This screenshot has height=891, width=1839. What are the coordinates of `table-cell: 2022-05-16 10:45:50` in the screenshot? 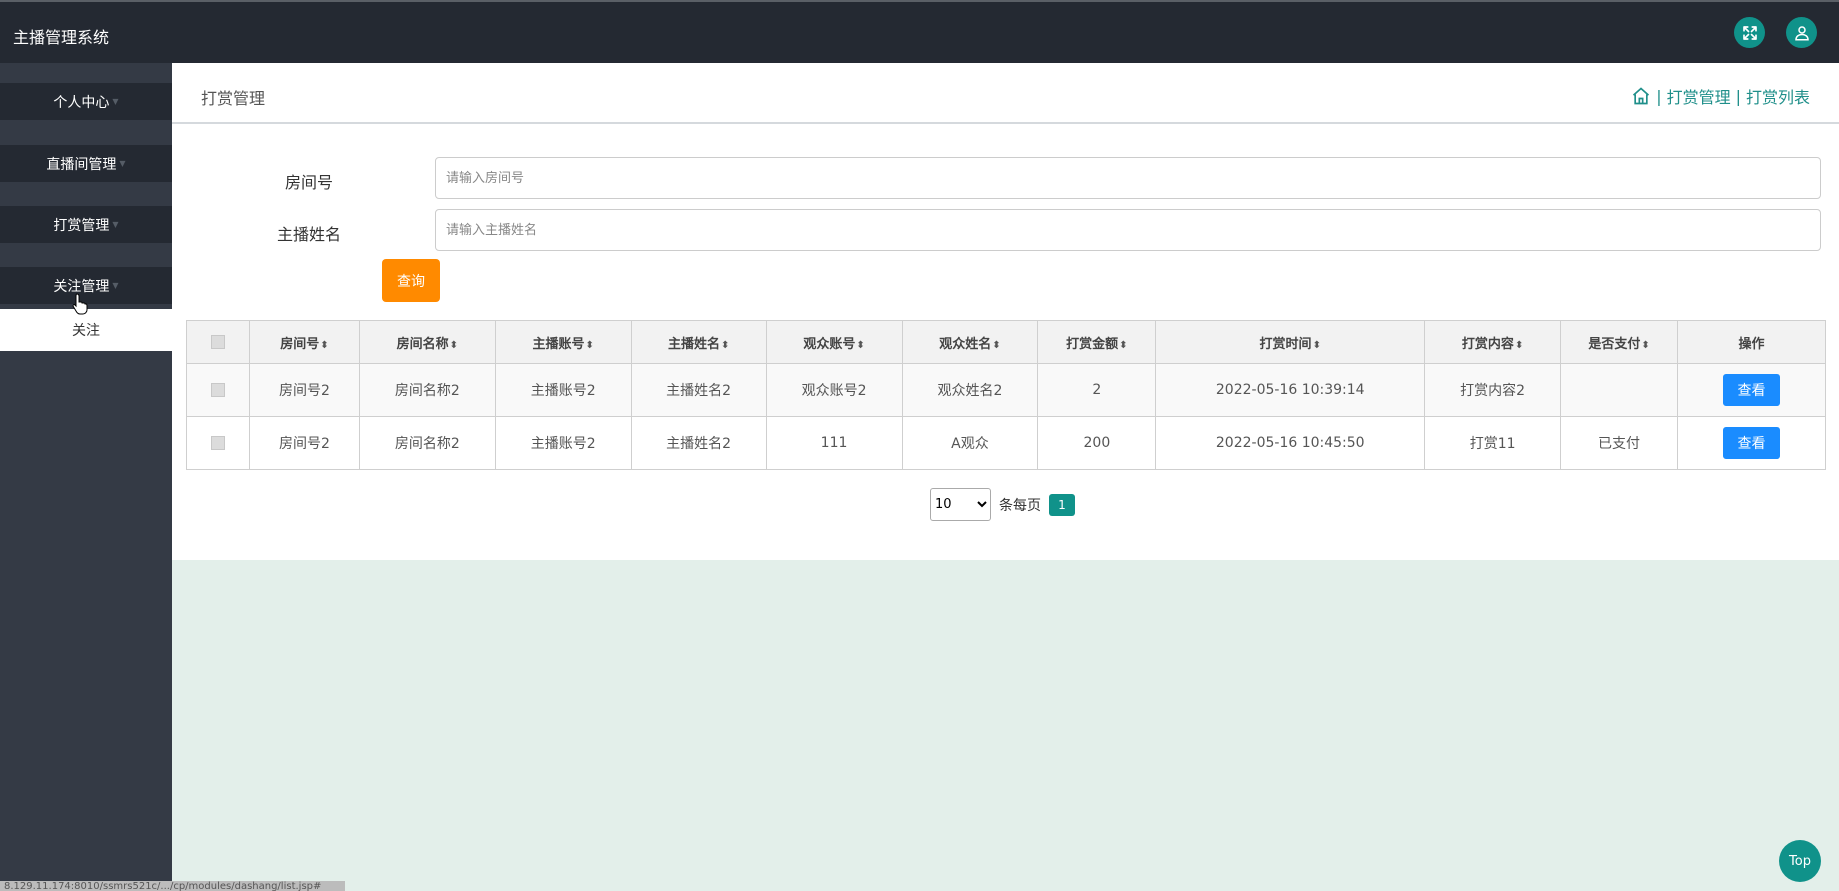 It's located at (1290, 443).